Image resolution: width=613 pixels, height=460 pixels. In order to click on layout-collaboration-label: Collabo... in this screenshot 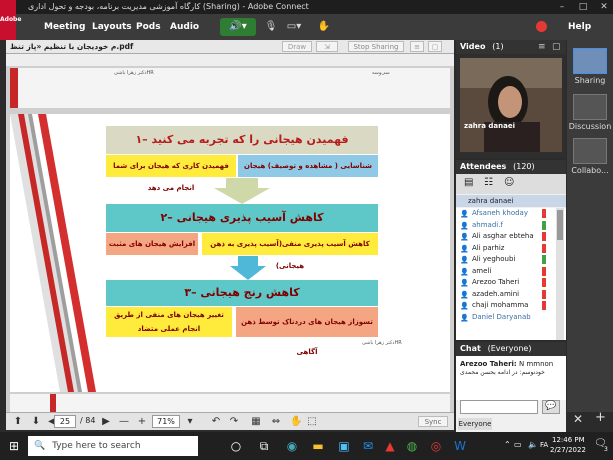, I will do `click(590, 170)`.